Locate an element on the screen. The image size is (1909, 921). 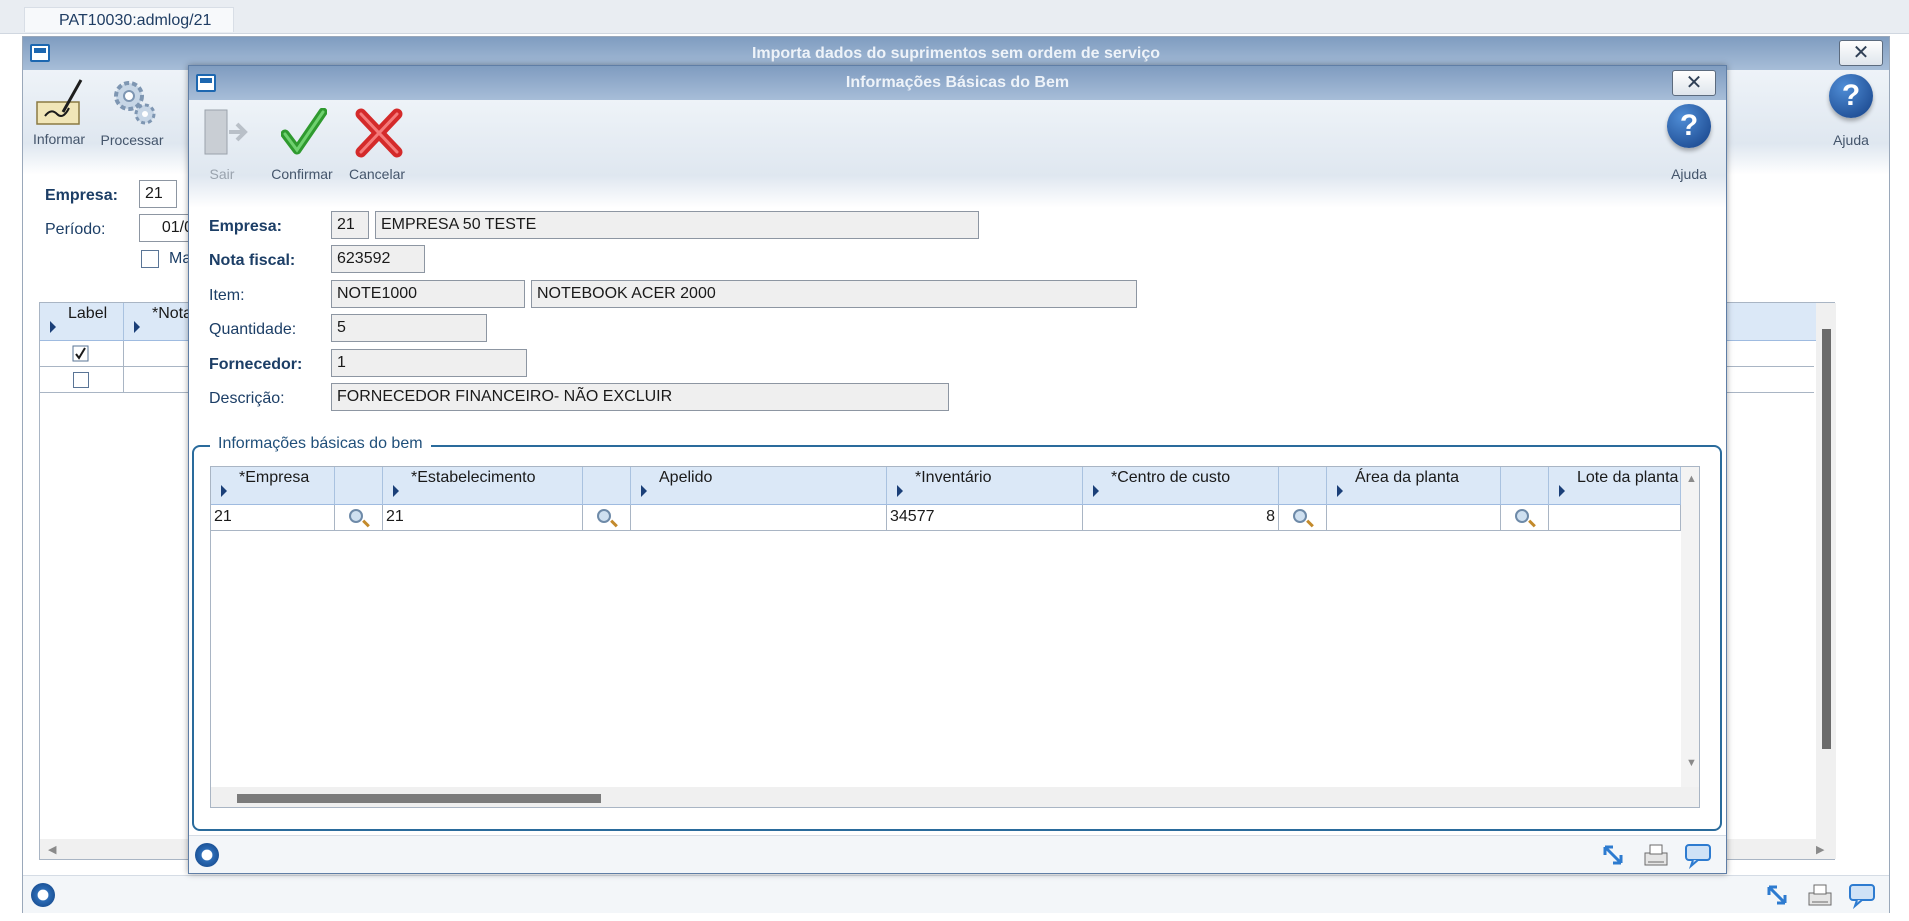
col-header-centro-custo: *Centro de custo is located at coordinates (1181, 486).